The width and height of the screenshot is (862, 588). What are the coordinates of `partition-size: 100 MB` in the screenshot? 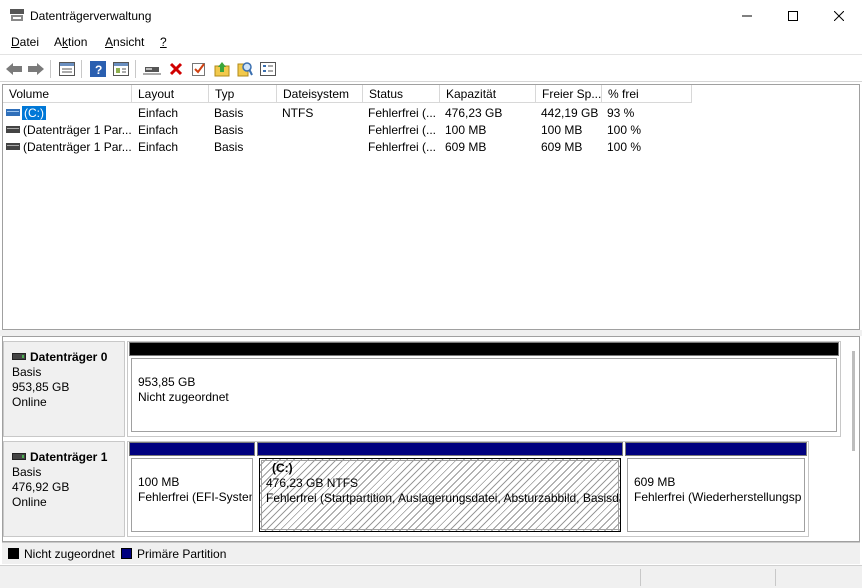 It's located at (159, 482).